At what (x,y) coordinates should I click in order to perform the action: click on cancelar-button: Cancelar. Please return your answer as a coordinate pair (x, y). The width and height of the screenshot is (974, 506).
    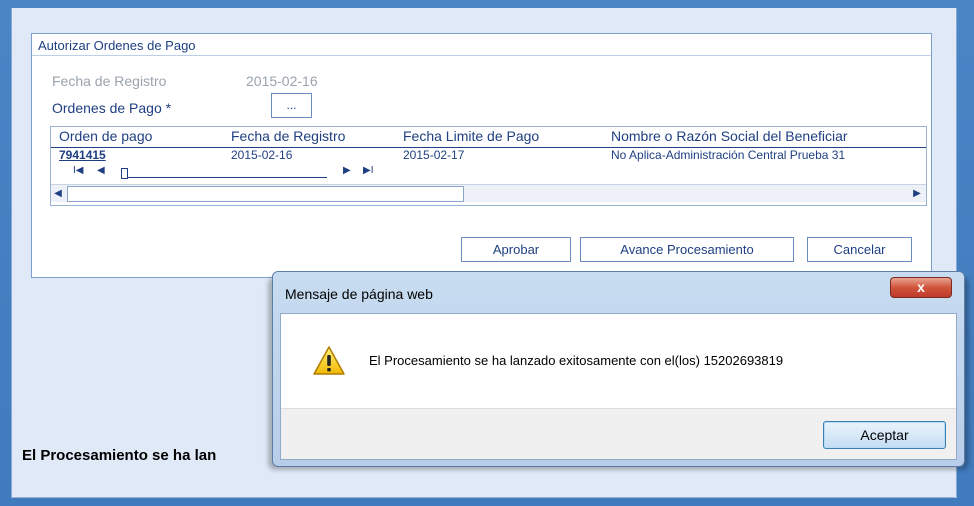
    Looking at the image, I should click on (859, 249).